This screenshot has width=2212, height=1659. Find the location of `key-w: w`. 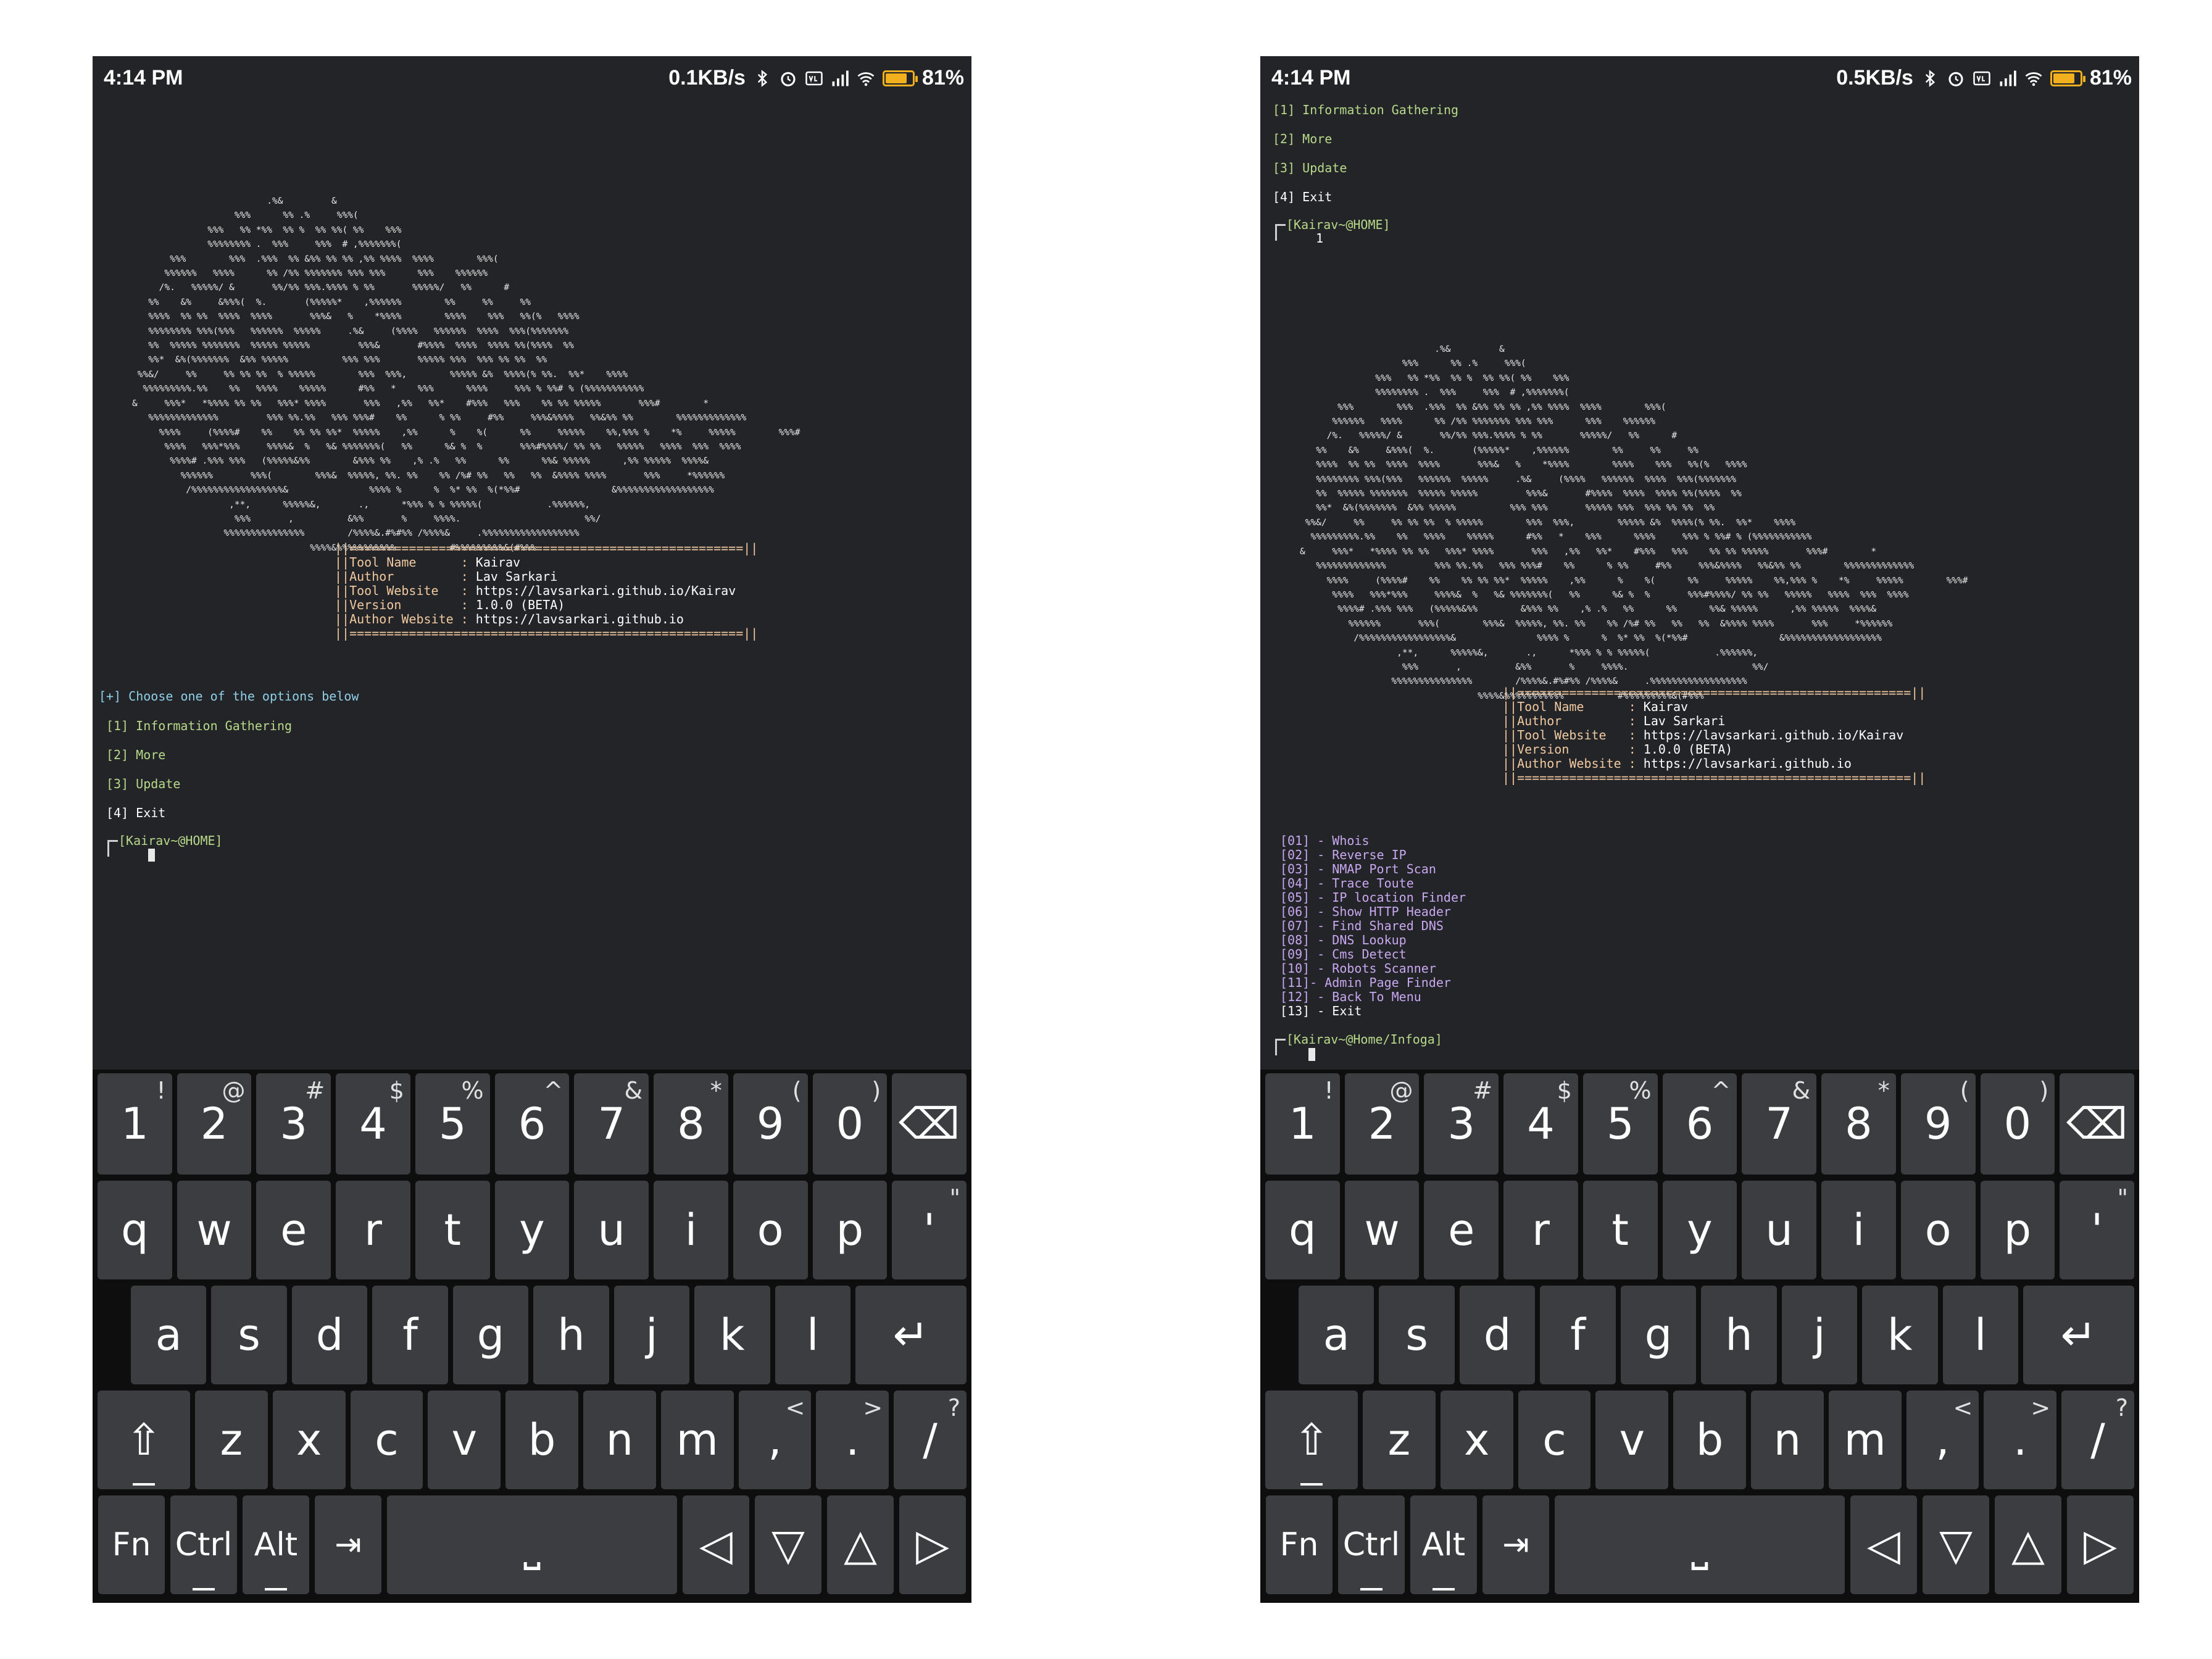

key-w: w is located at coordinates (214, 1230).